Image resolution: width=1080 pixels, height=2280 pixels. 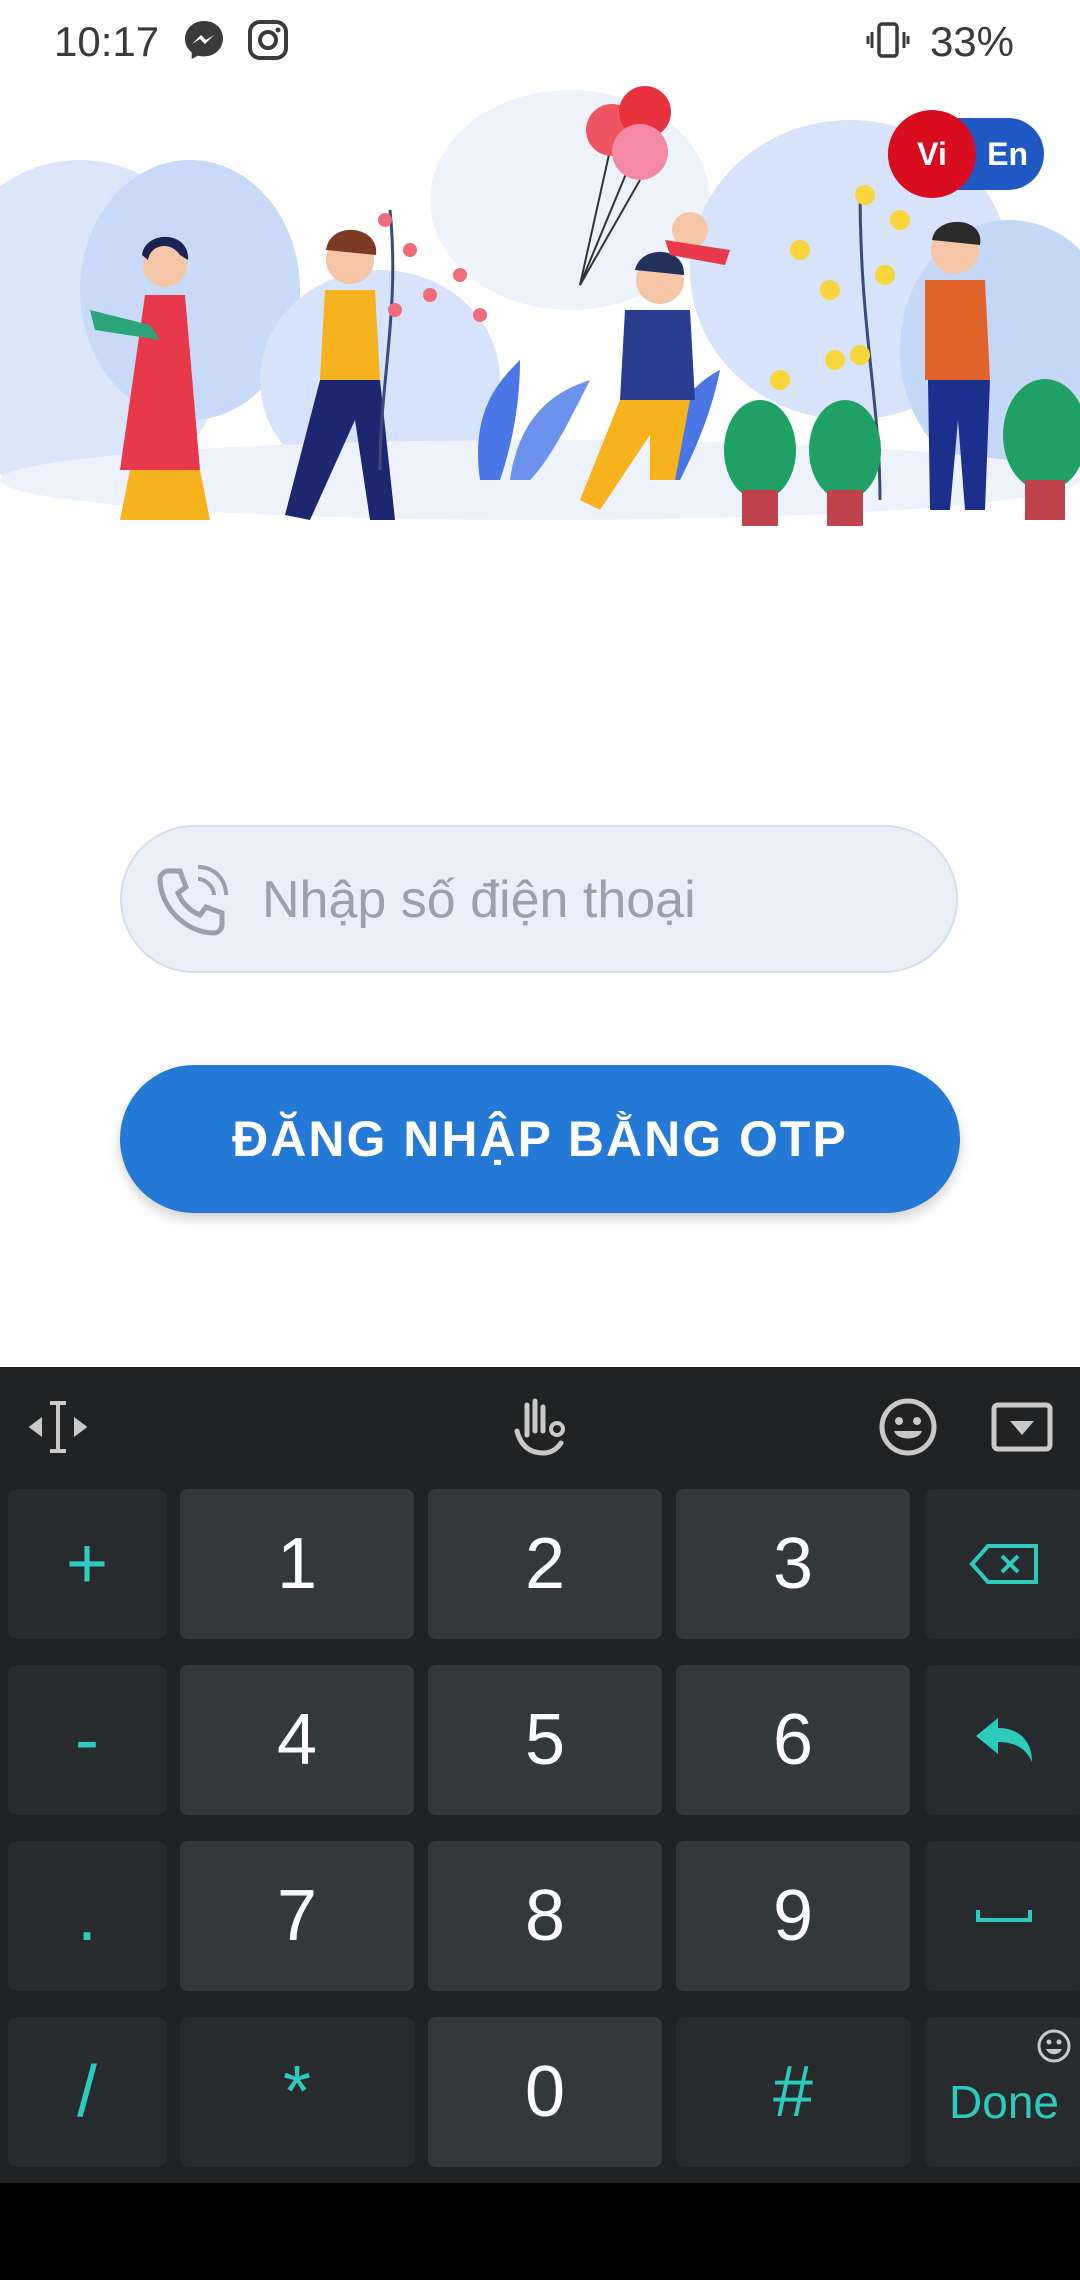 I want to click on space-key, so click(x=1002, y=1916).